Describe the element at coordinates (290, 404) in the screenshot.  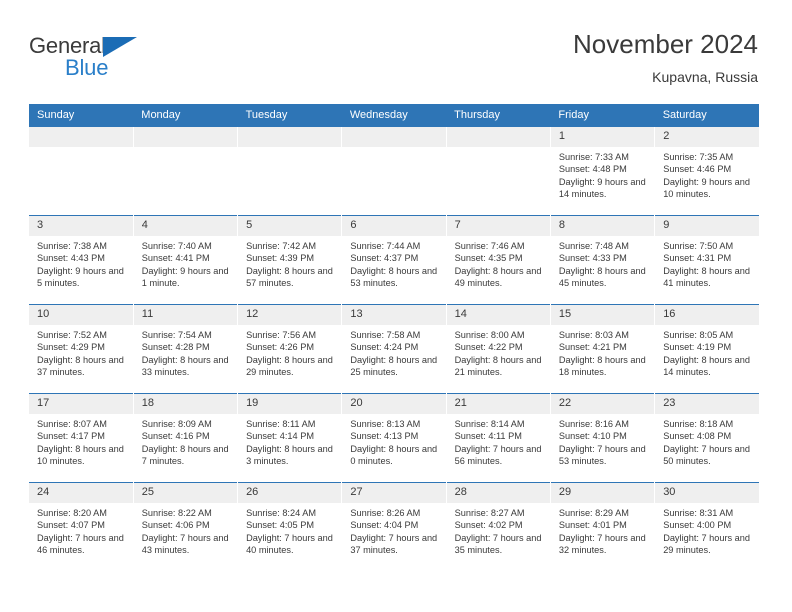
I see `day-number: 19` at that location.